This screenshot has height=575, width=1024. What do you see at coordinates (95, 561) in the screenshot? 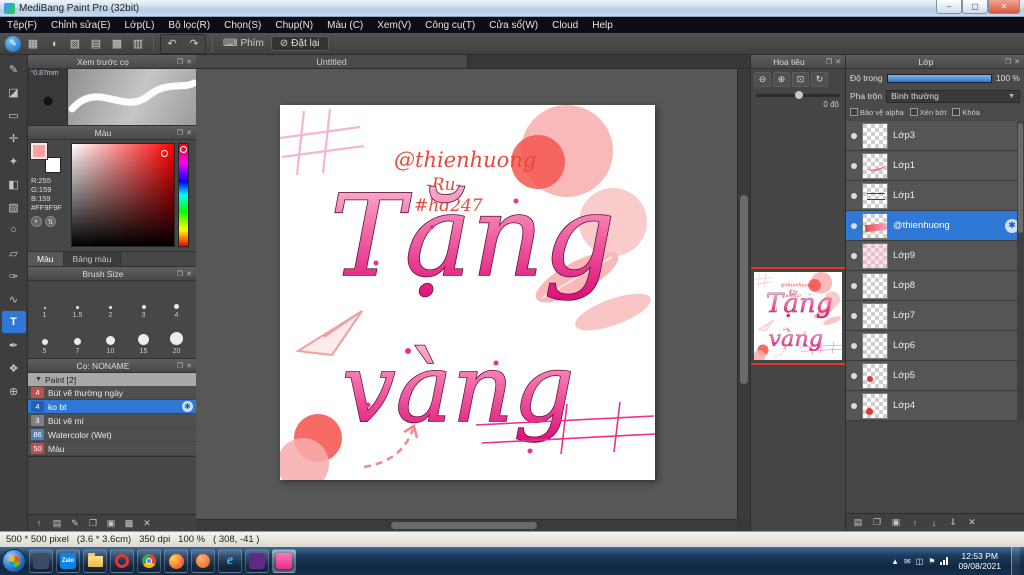
I see `taskbar-explorer` at bounding box center [95, 561].